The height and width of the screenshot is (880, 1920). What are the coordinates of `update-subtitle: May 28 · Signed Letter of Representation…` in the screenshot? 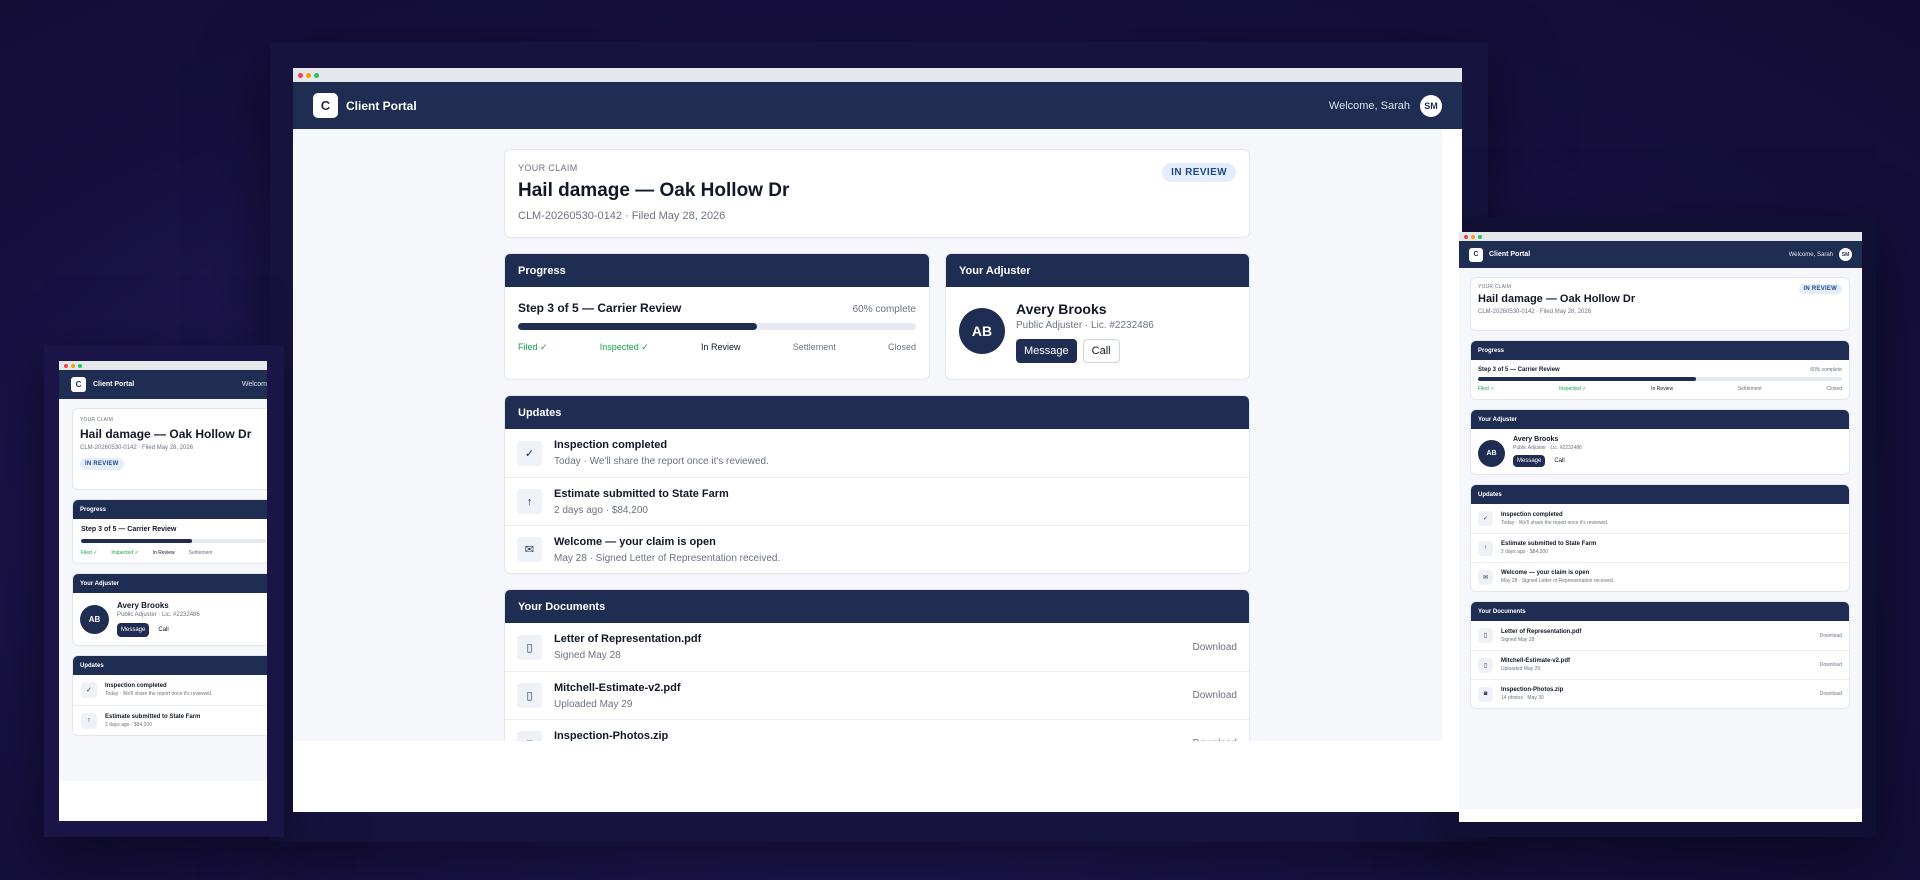 It's located at (667, 558).